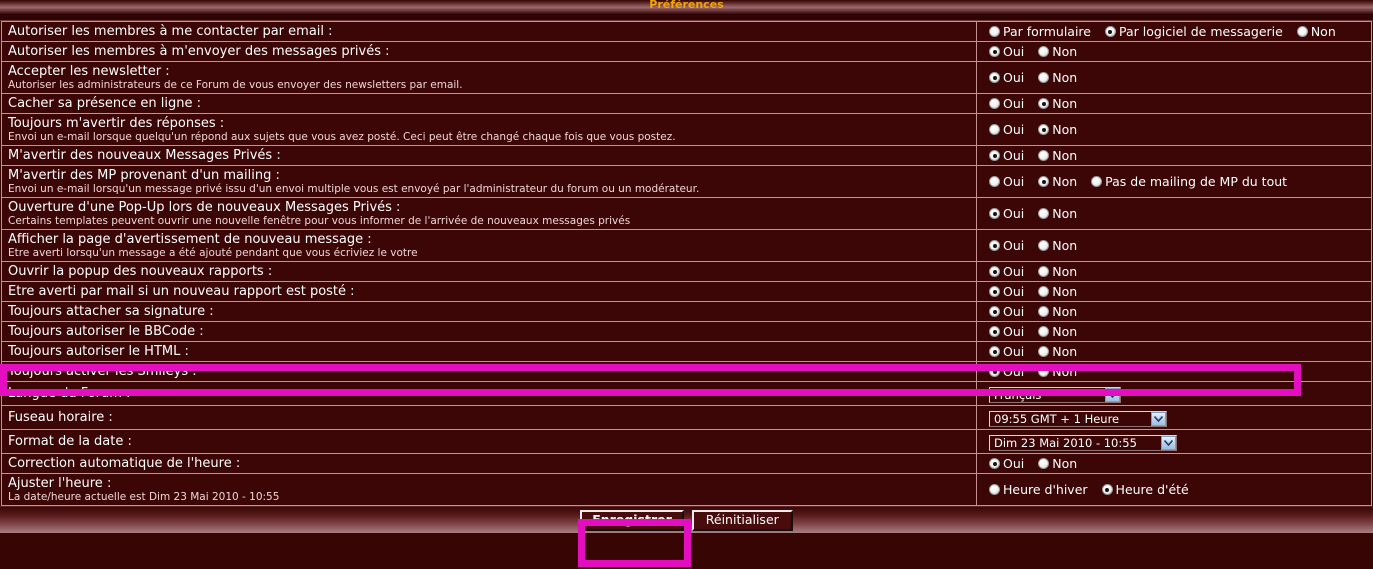 Image resolution: width=1373 pixels, height=569 pixels. I want to click on radio-option: Heure d'hiver, so click(1038, 489).